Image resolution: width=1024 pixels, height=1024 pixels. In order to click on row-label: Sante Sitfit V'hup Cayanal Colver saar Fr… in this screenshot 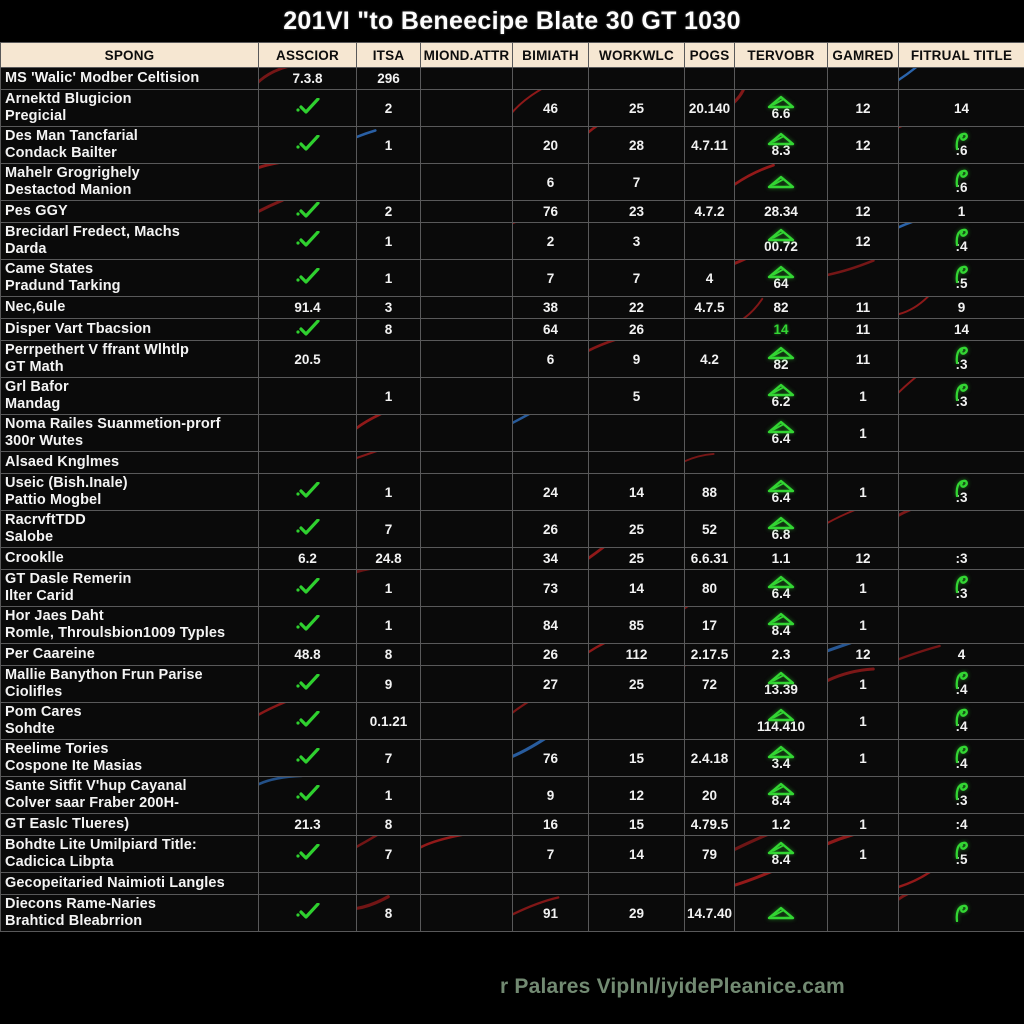, I will do `click(129, 795)`.